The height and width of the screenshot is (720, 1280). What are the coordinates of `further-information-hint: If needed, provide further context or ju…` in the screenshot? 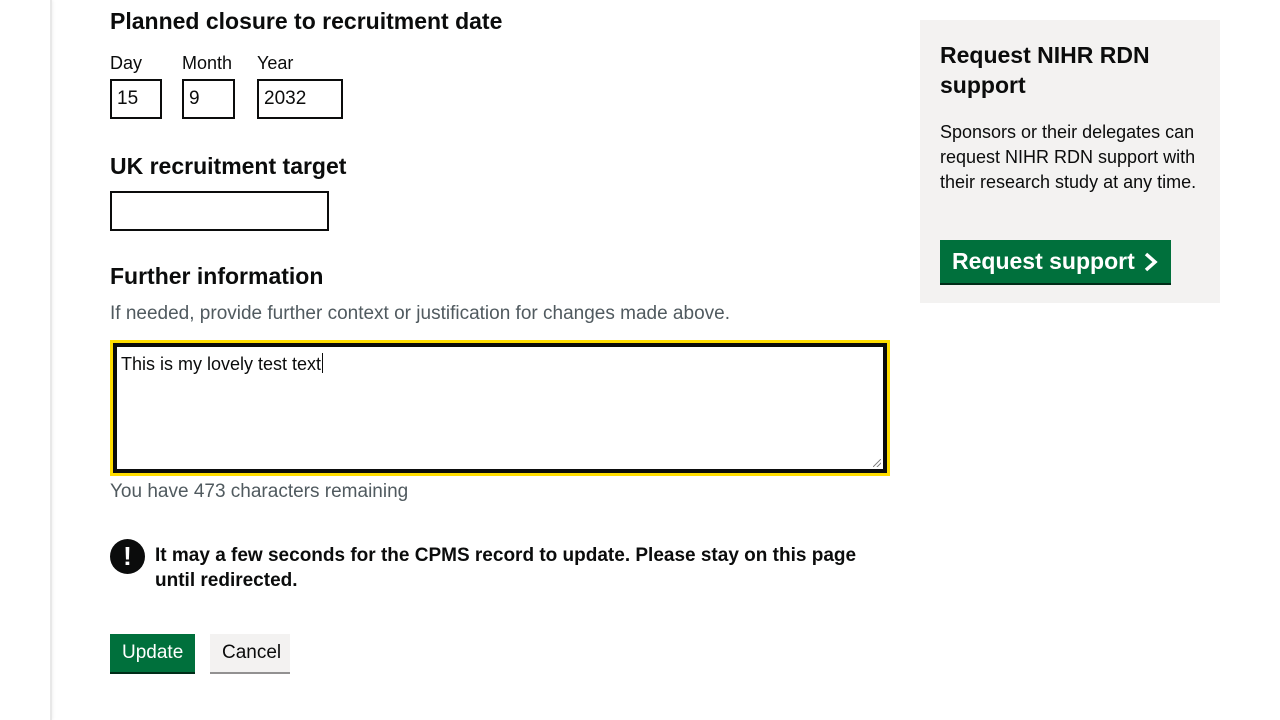 It's located at (420, 313).